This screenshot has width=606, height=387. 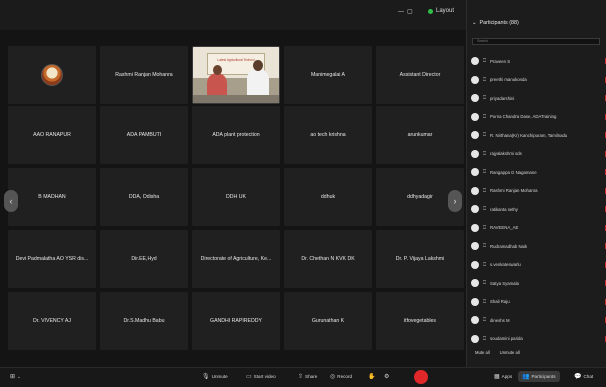 What do you see at coordinates (538, 98) in the screenshot?
I see `participant-row: ⎕ priyadarshini` at bounding box center [538, 98].